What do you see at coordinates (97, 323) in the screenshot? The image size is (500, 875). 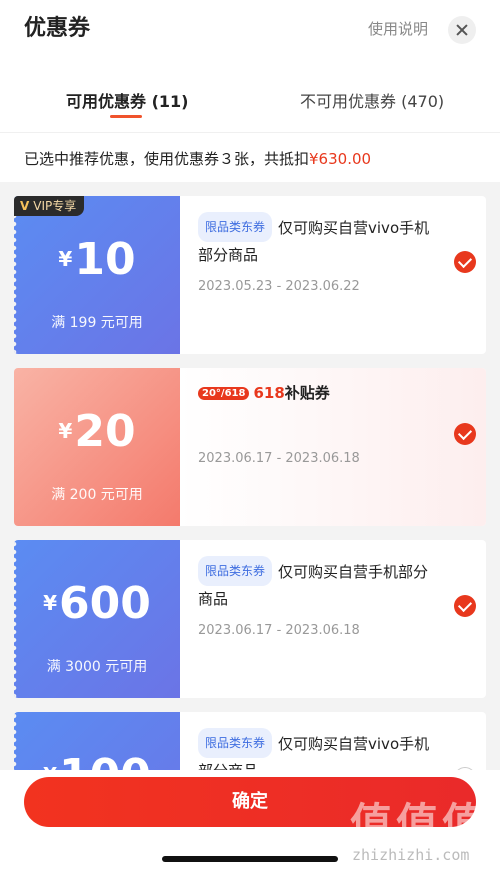 I see `coupon-condition: 满 199 元可用` at bounding box center [97, 323].